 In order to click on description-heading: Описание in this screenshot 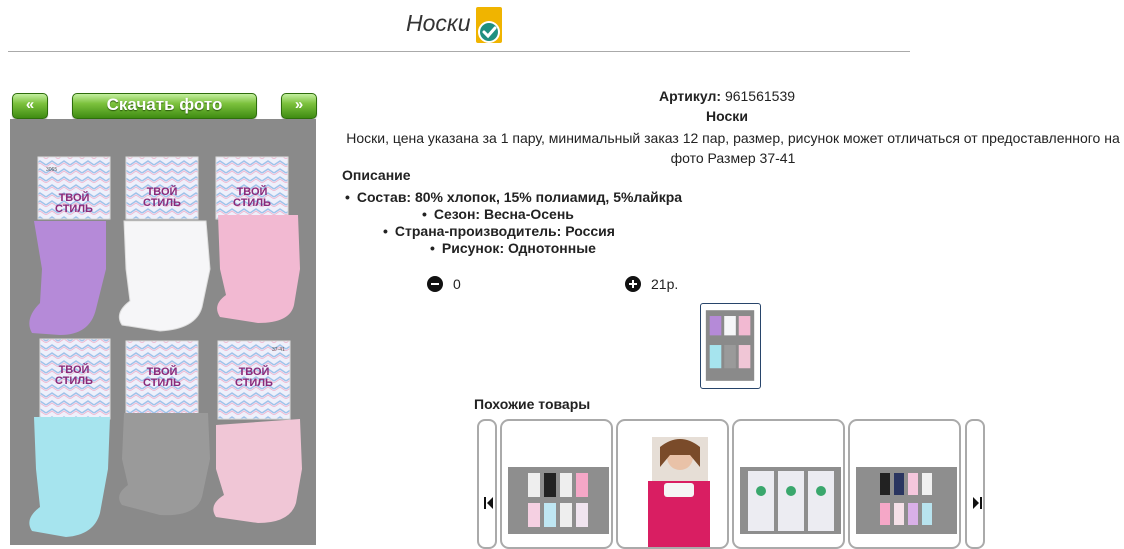, I will do `click(376, 175)`.